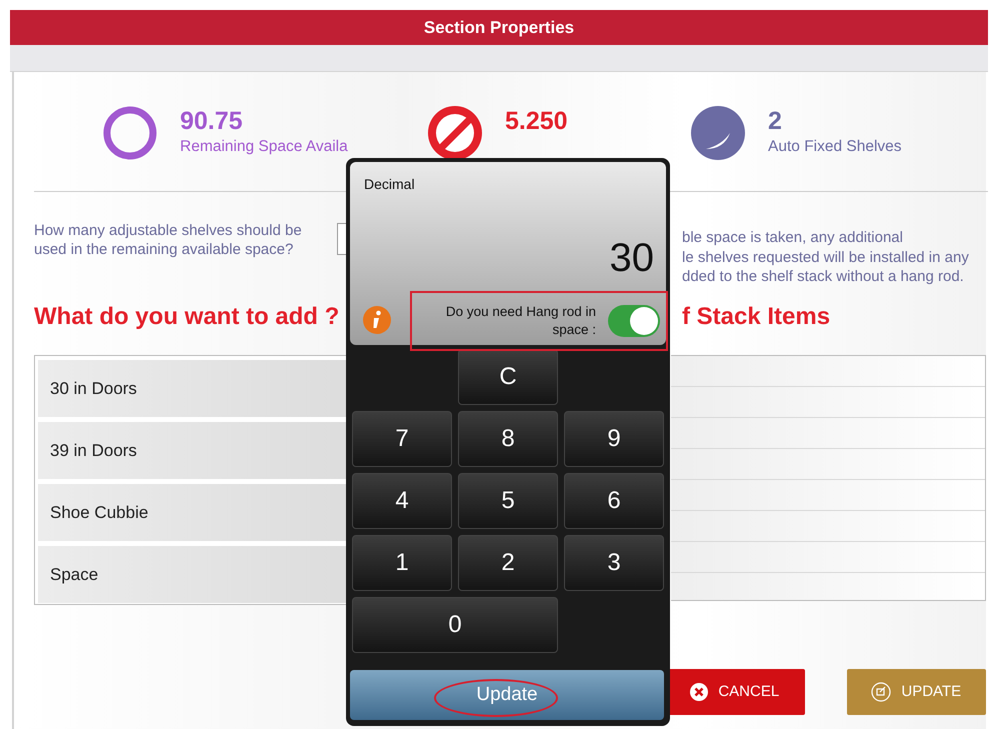 The width and height of the screenshot is (998, 729). I want to click on stat-label: Auto Fixed Shelves, so click(835, 147).